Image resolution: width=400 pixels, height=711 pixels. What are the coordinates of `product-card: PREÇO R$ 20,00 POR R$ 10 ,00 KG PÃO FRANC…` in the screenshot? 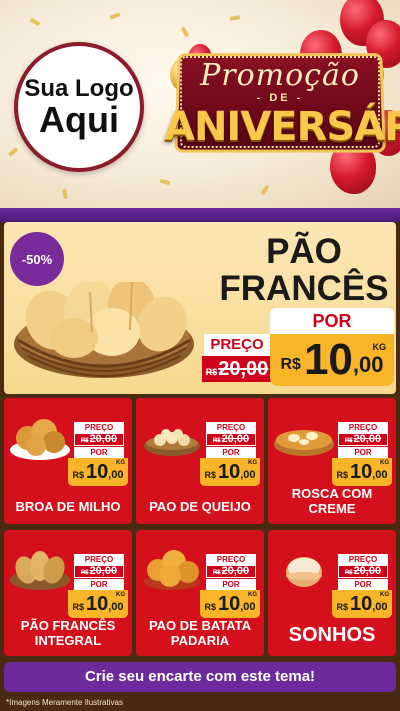 It's located at (68, 593).